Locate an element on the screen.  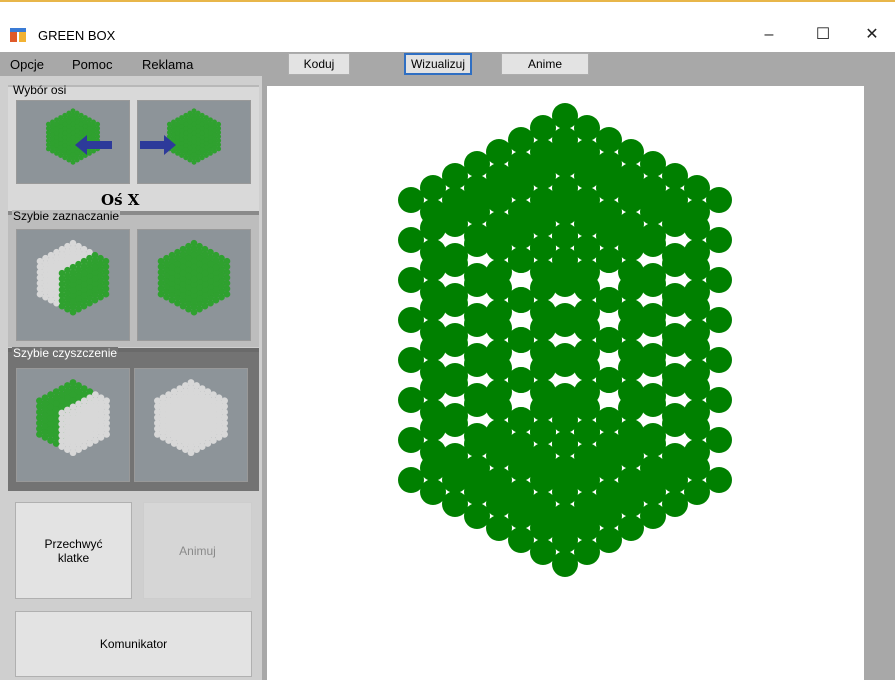
capture-frame-button: Przechwyć klatke is located at coordinates (73, 550).